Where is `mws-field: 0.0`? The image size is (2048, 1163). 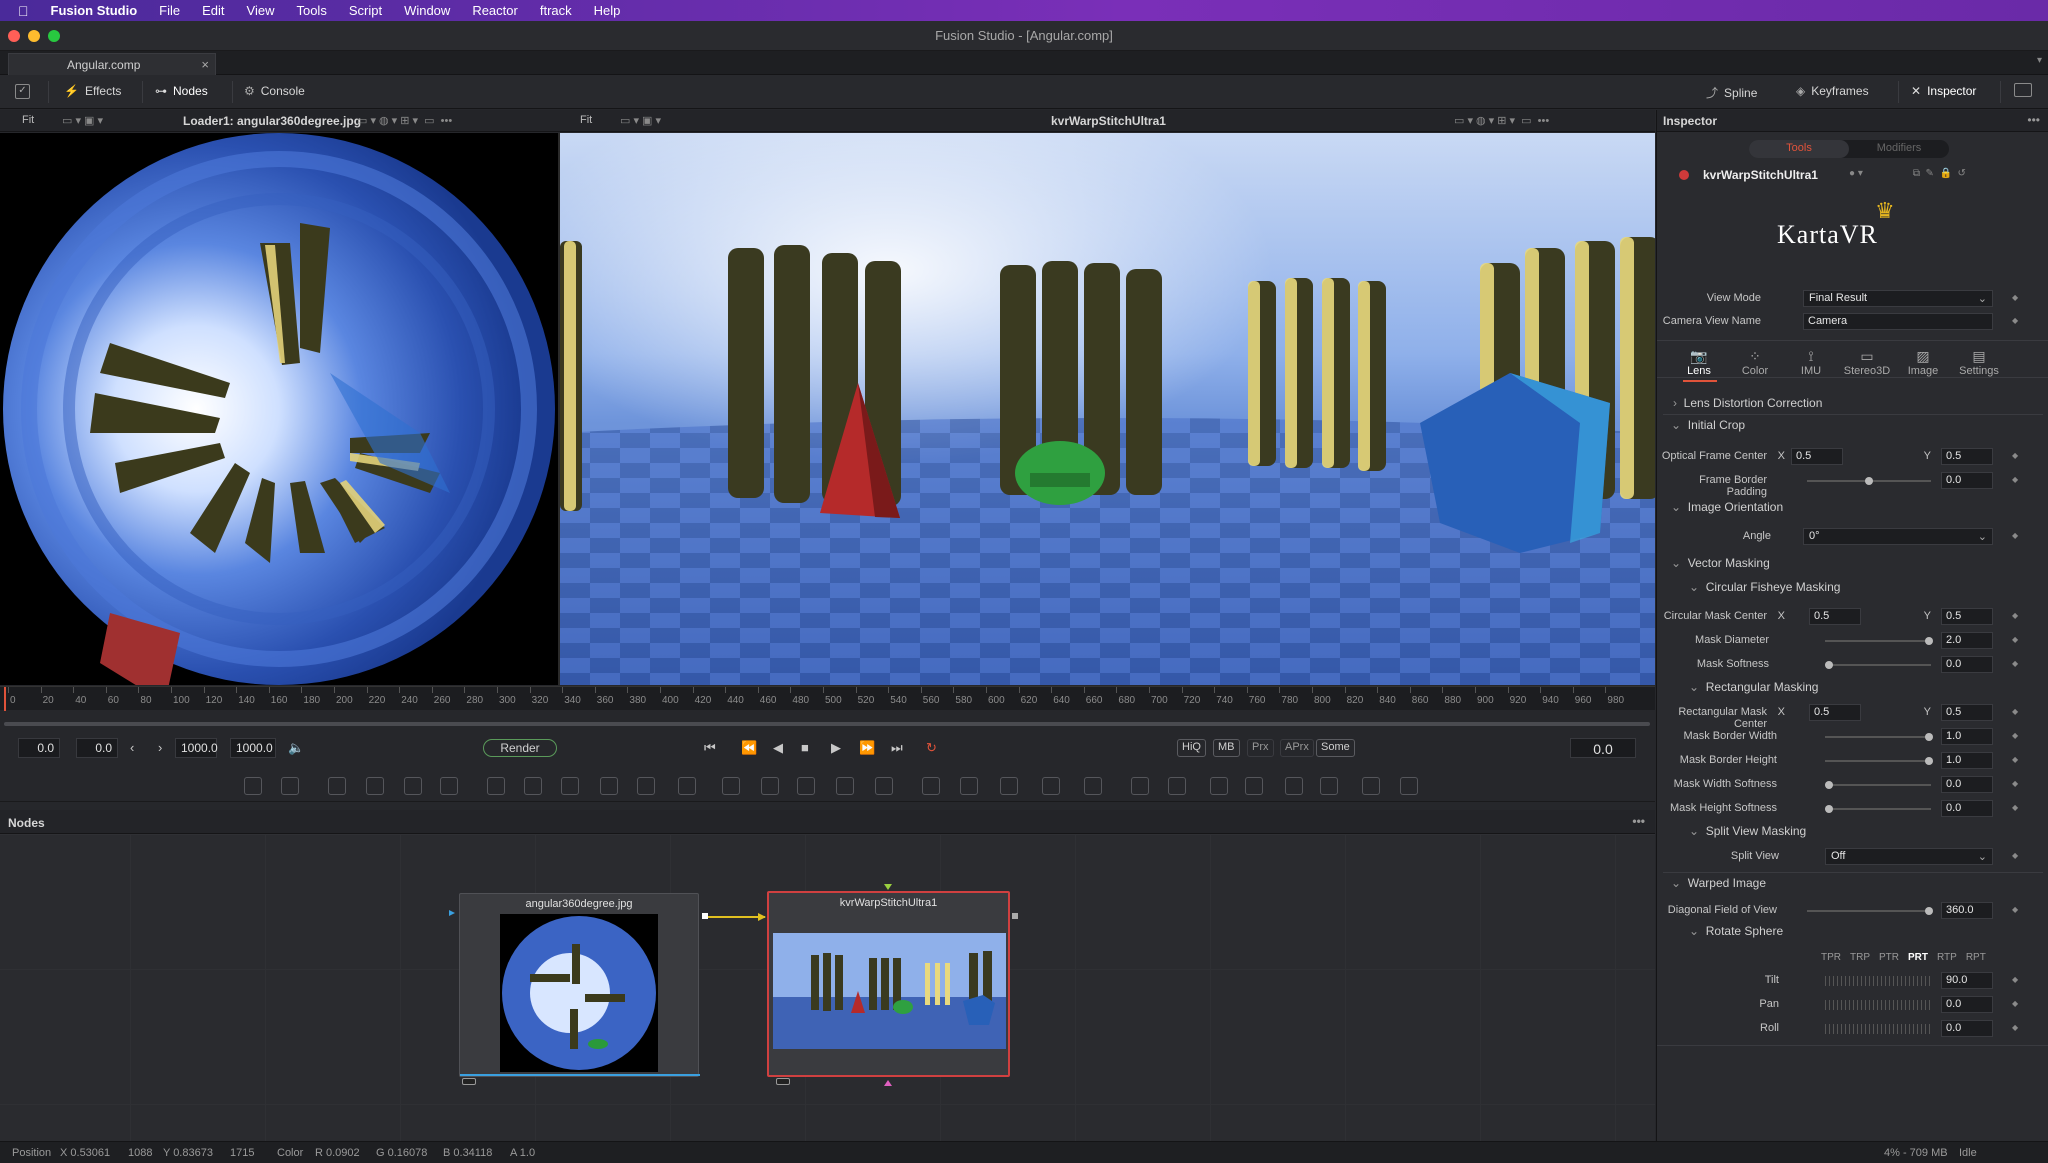 mws-field: 0.0 is located at coordinates (1967, 784).